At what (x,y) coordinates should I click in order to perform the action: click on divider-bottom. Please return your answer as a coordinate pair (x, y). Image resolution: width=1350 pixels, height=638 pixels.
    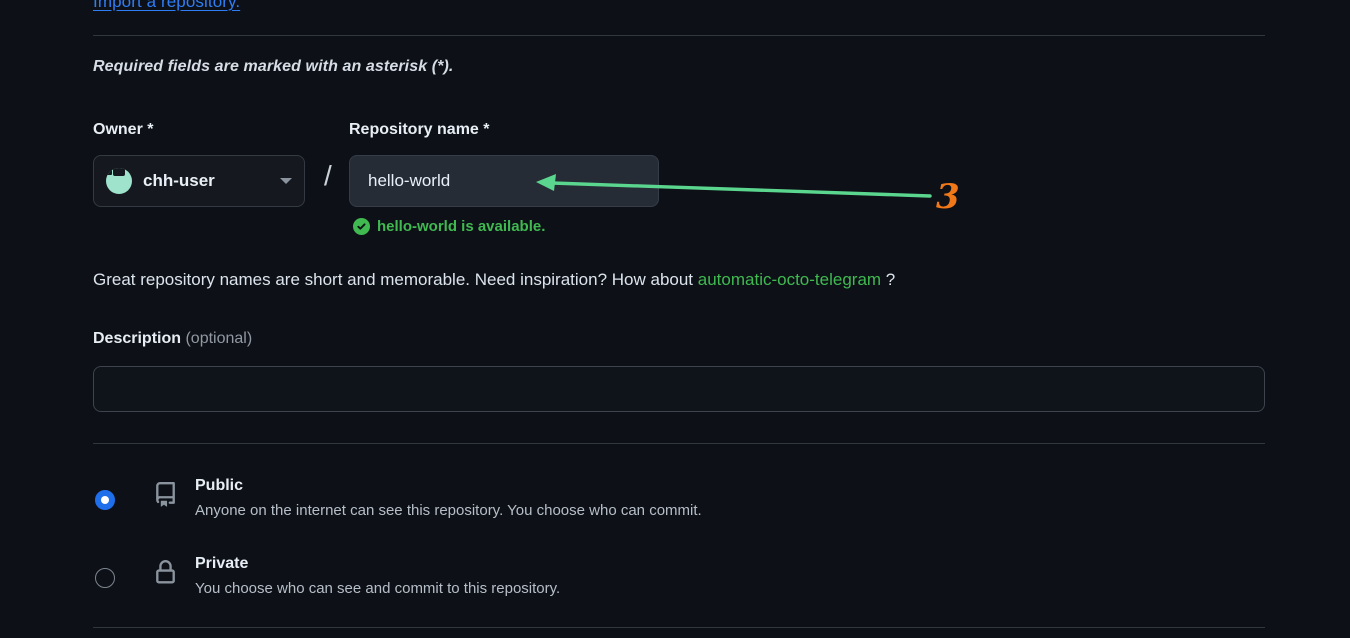
    Looking at the image, I should click on (679, 627).